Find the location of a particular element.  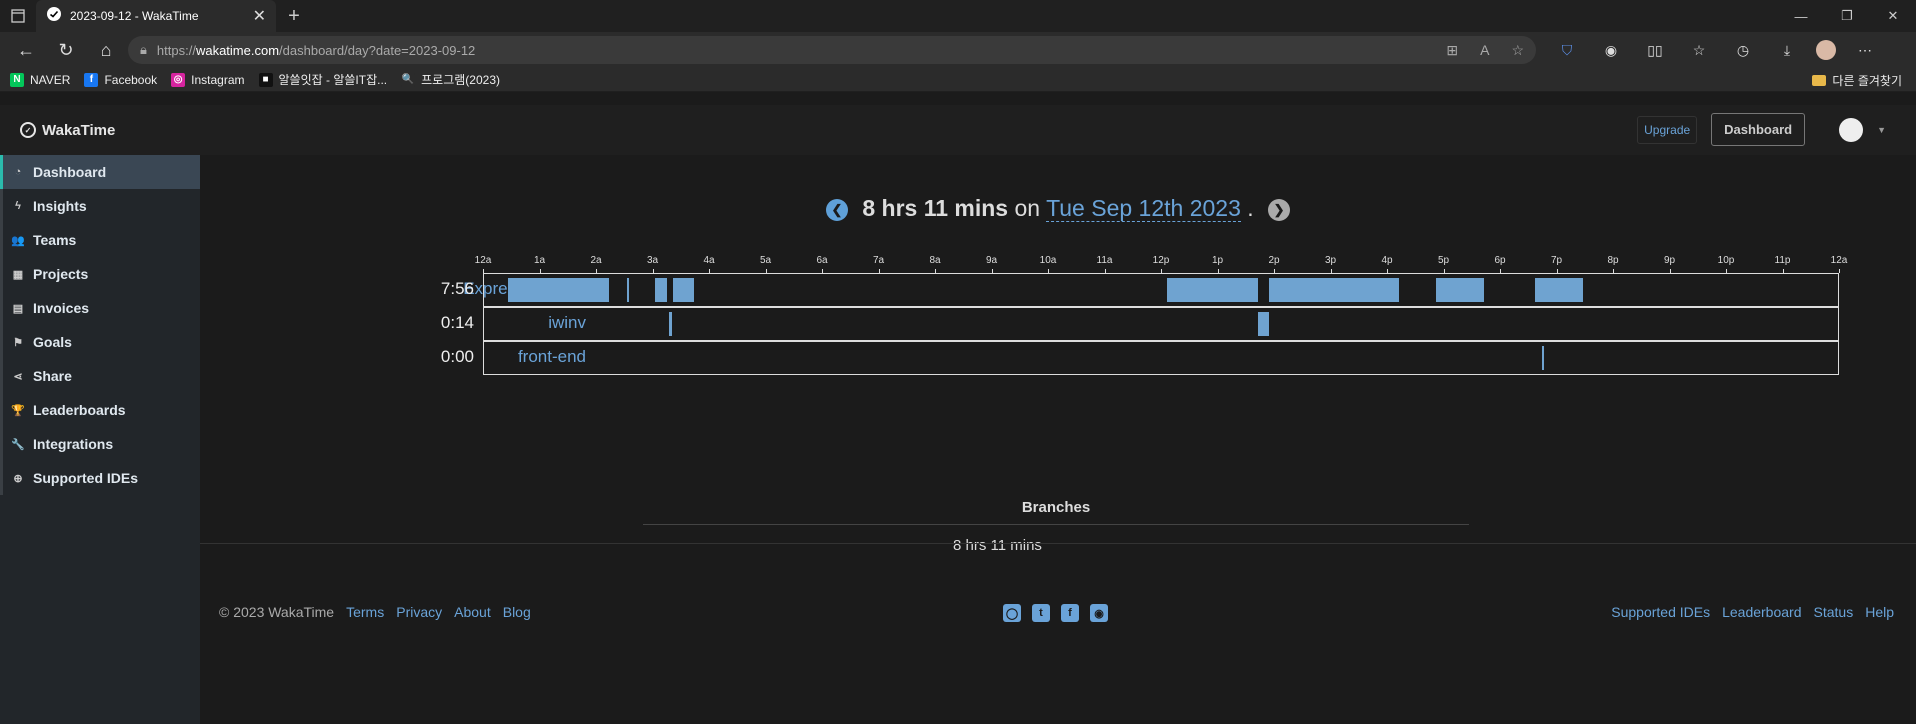

bookmark-label: NAVER is located at coordinates (50, 79).